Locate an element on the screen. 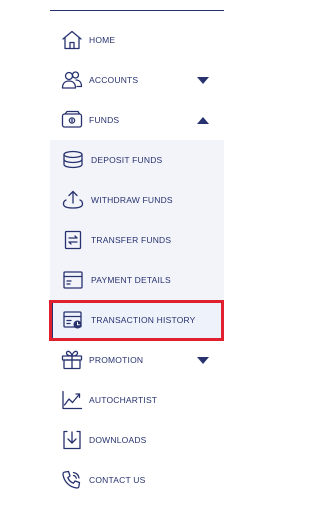  sidebar-item-accounts: ACCOUNTS is located at coordinates (137, 80).